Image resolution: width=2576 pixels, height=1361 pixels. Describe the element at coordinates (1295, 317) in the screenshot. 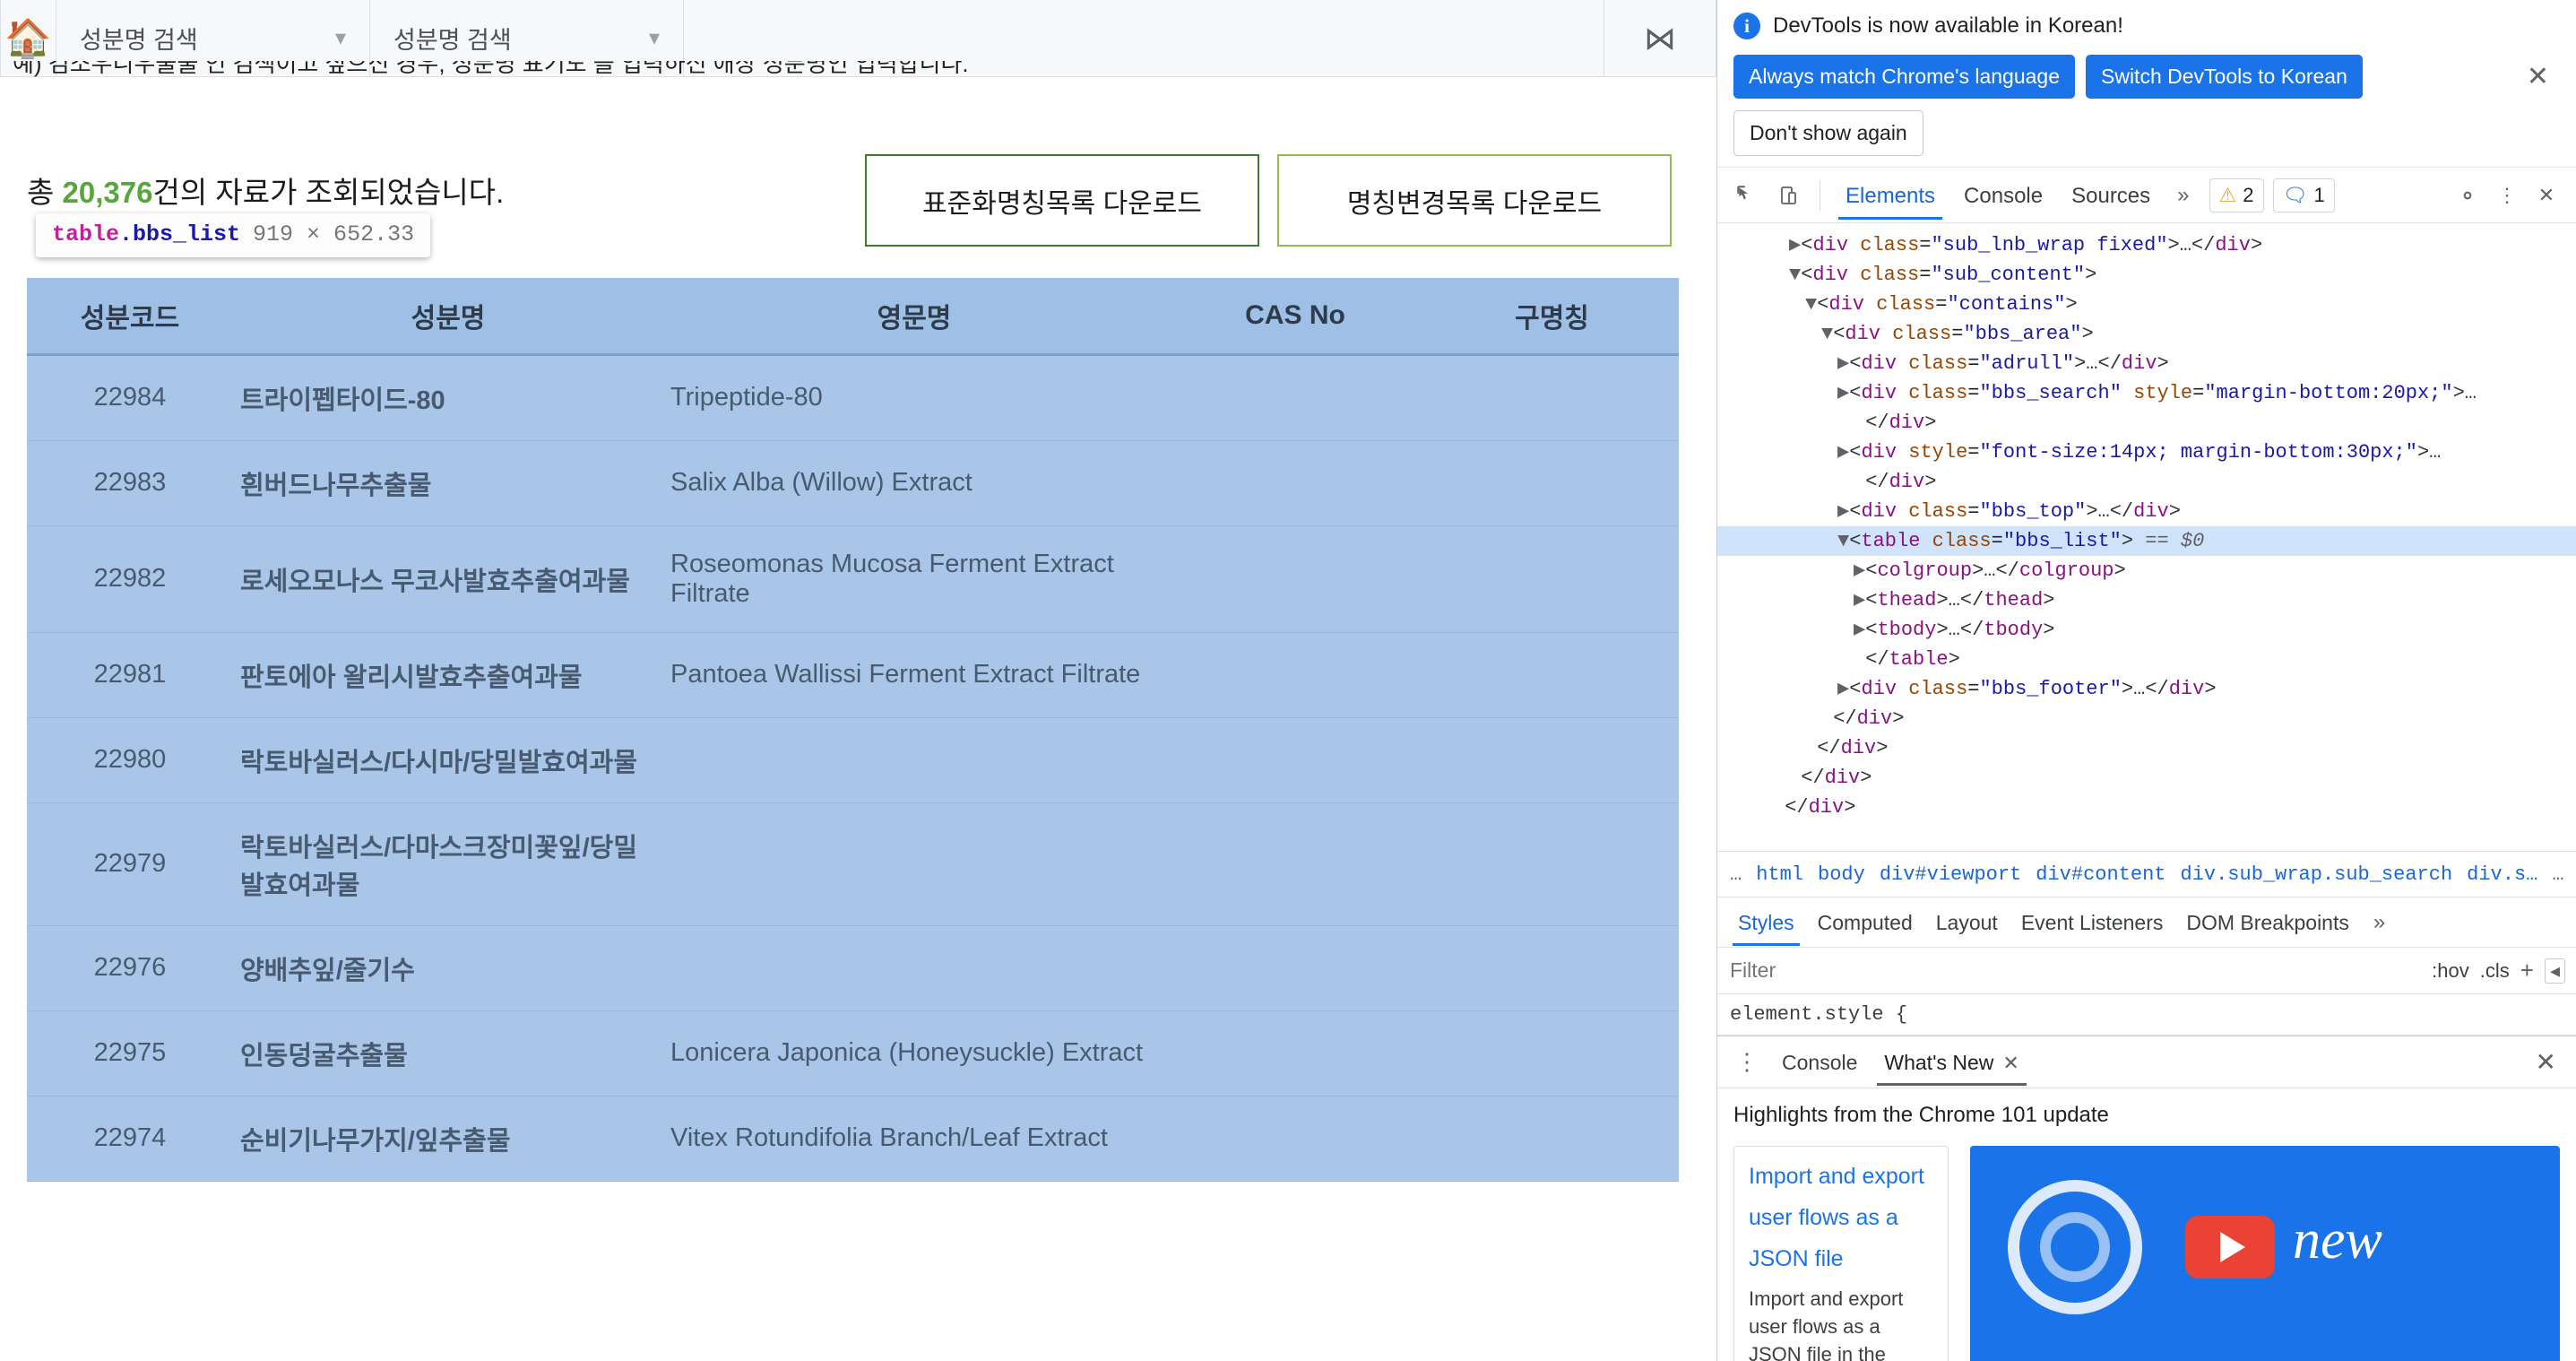

I see `column-header-cas-no: CAS No` at that location.